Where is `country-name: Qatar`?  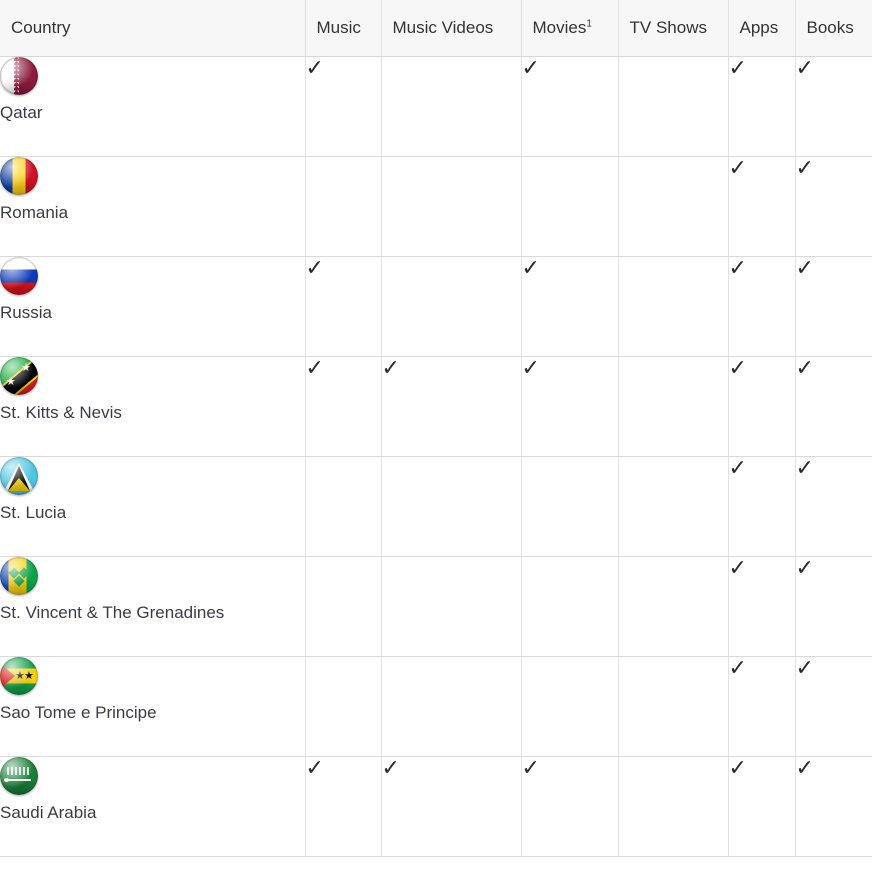 country-name: Qatar is located at coordinates (21, 112).